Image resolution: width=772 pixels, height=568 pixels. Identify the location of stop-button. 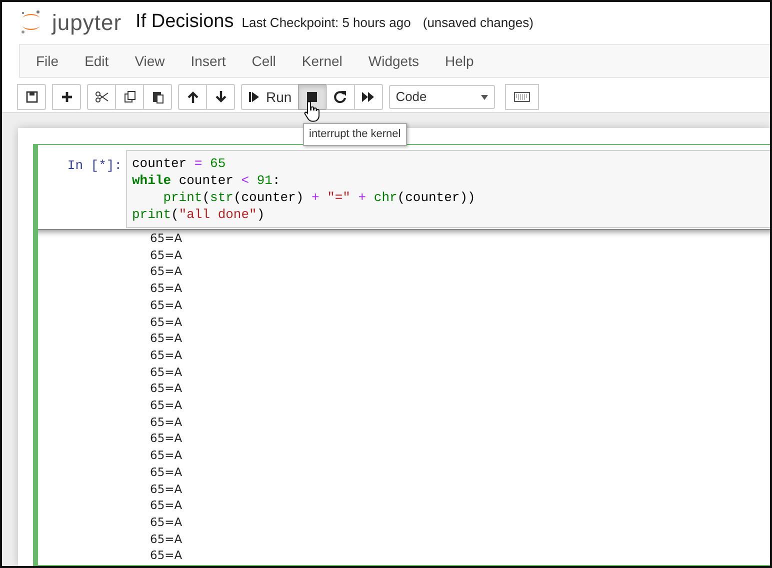
(312, 97).